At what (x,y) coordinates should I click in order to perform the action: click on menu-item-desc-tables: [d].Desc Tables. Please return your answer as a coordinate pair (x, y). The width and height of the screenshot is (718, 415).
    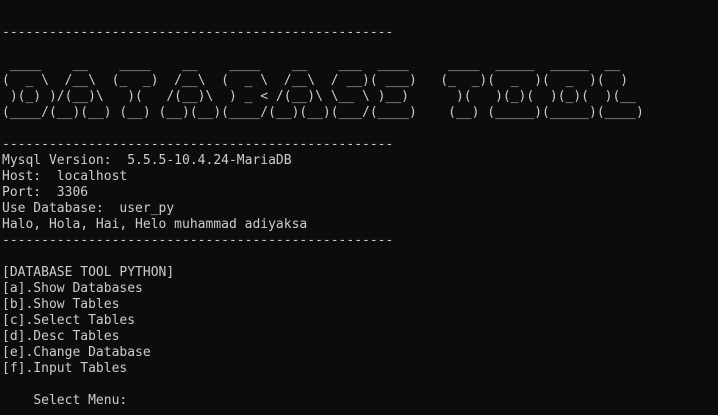
    Looking at the image, I should click on (61, 336).